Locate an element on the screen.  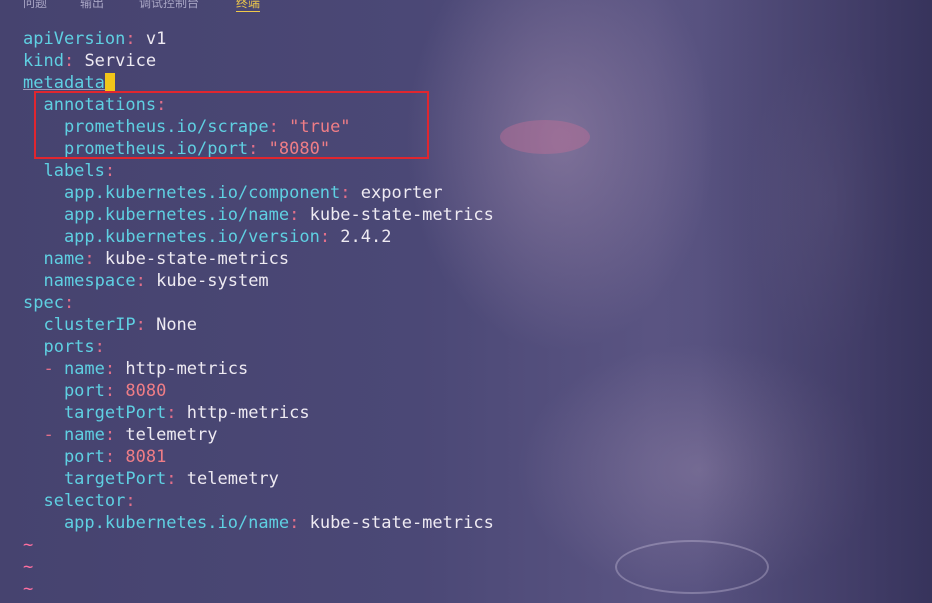
code-line: spec: is located at coordinates (48, 303).